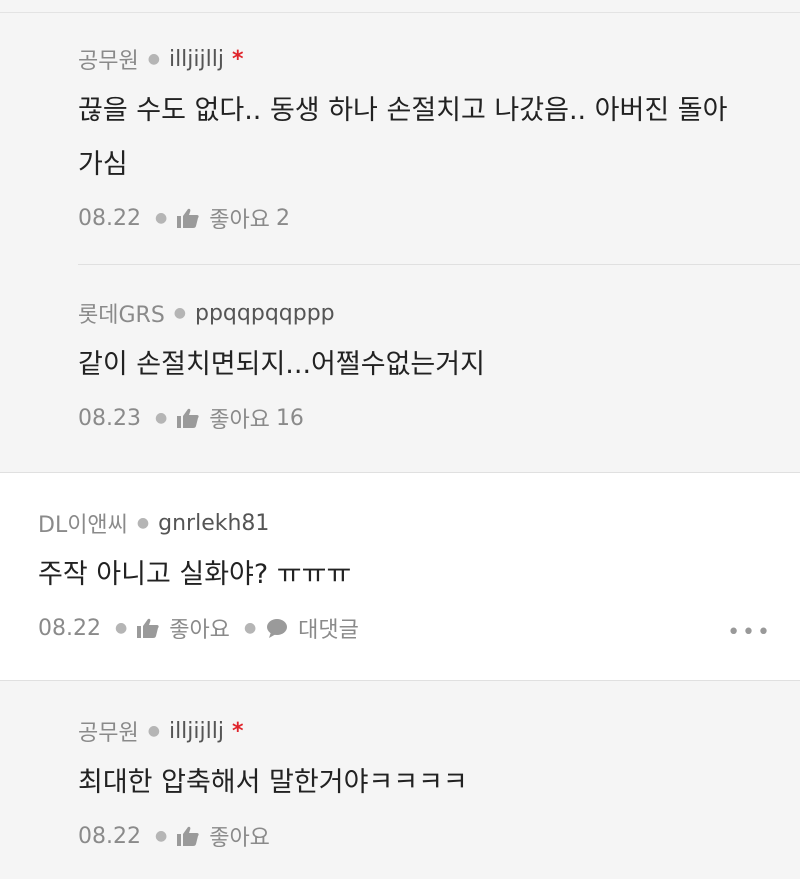 The width and height of the screenshot is (800, 879). I want to click on comment-footer: 08.22 ● 좋아요 2, so click(428, 218).